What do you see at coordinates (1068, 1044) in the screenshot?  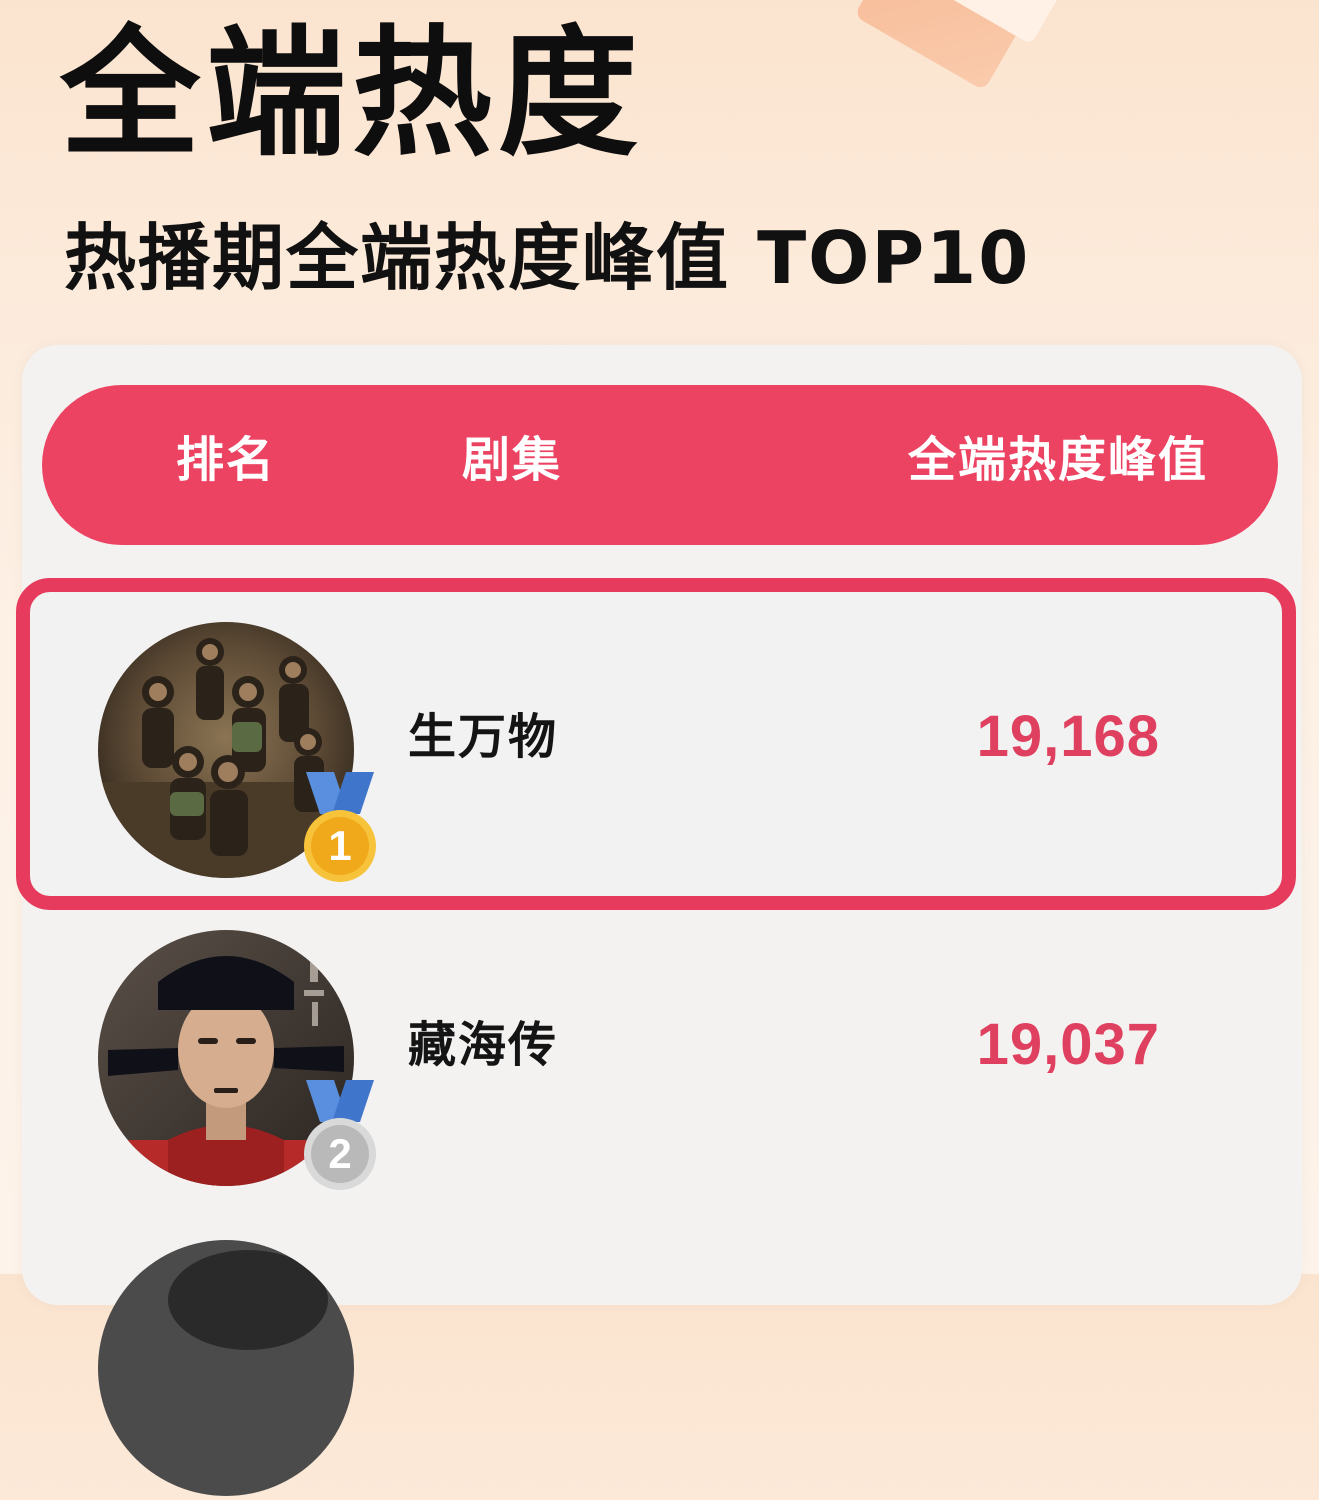 I see `heat-peak-value: 19,037` at bounding box center [1068, 1044].